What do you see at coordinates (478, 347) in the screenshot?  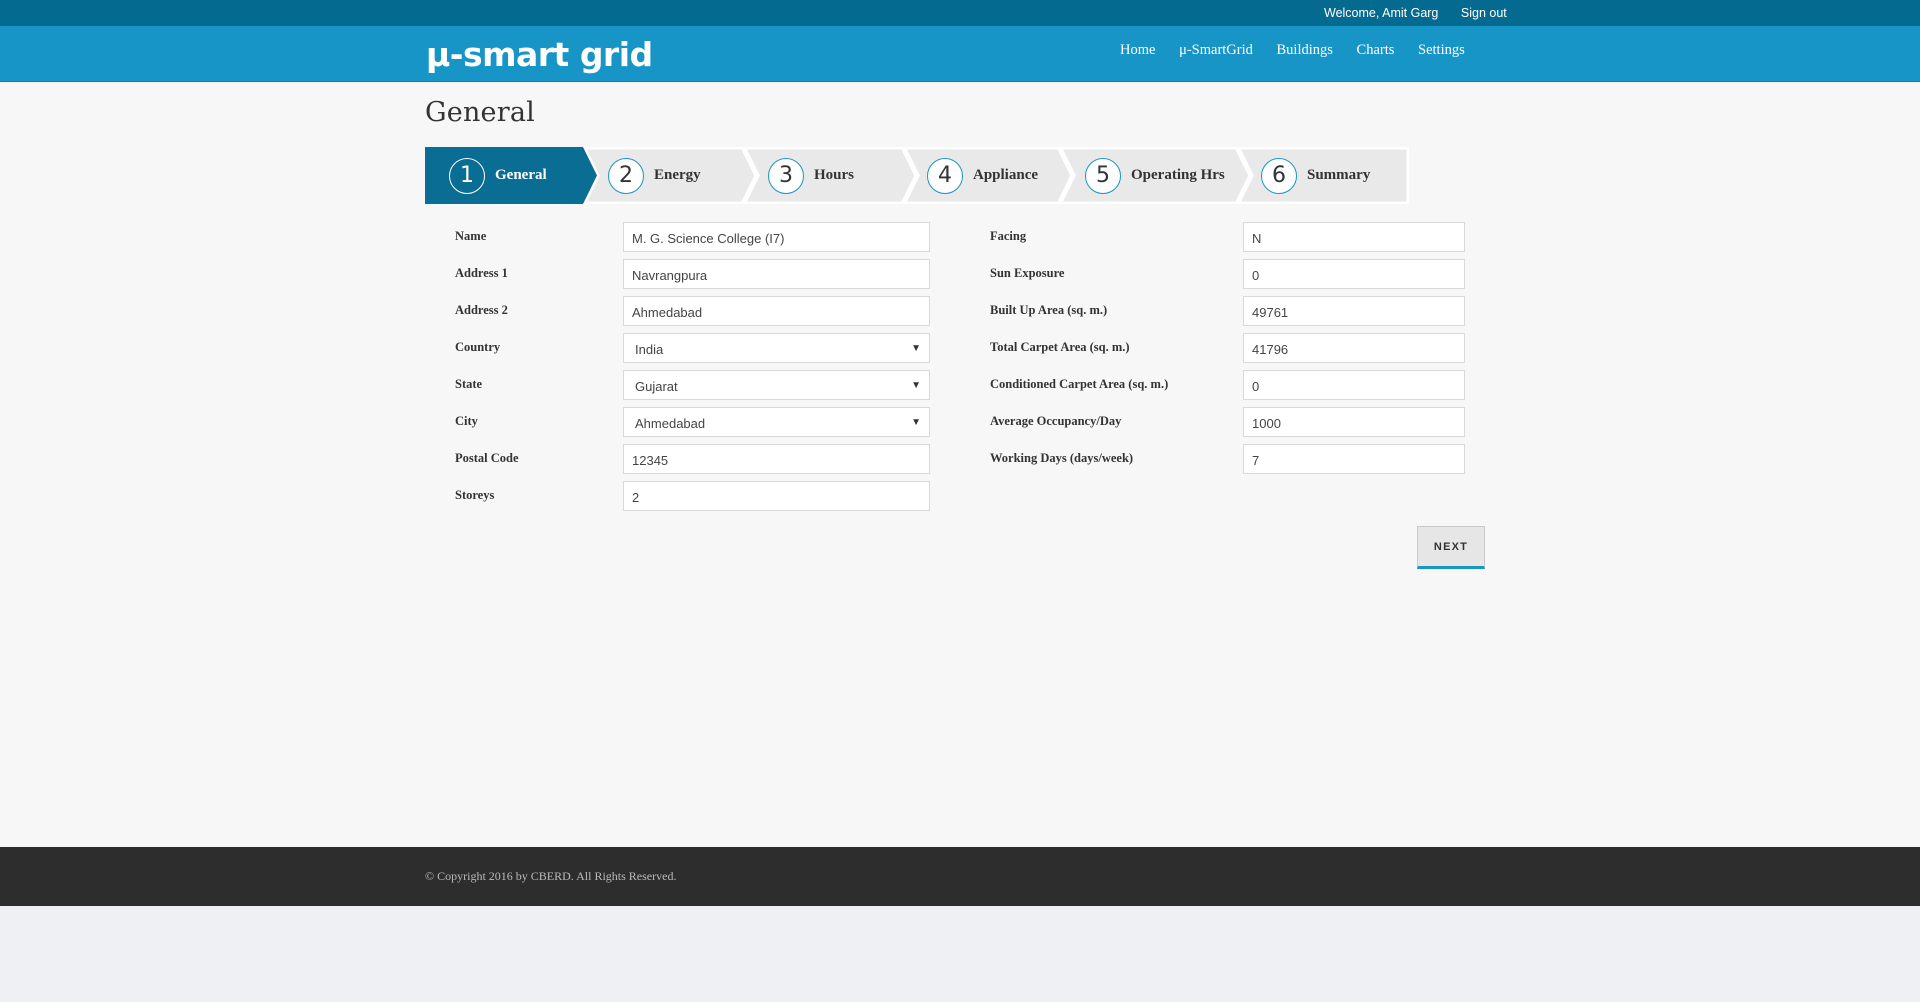 I see `country-label: Country` at bounding box center [478, 347].